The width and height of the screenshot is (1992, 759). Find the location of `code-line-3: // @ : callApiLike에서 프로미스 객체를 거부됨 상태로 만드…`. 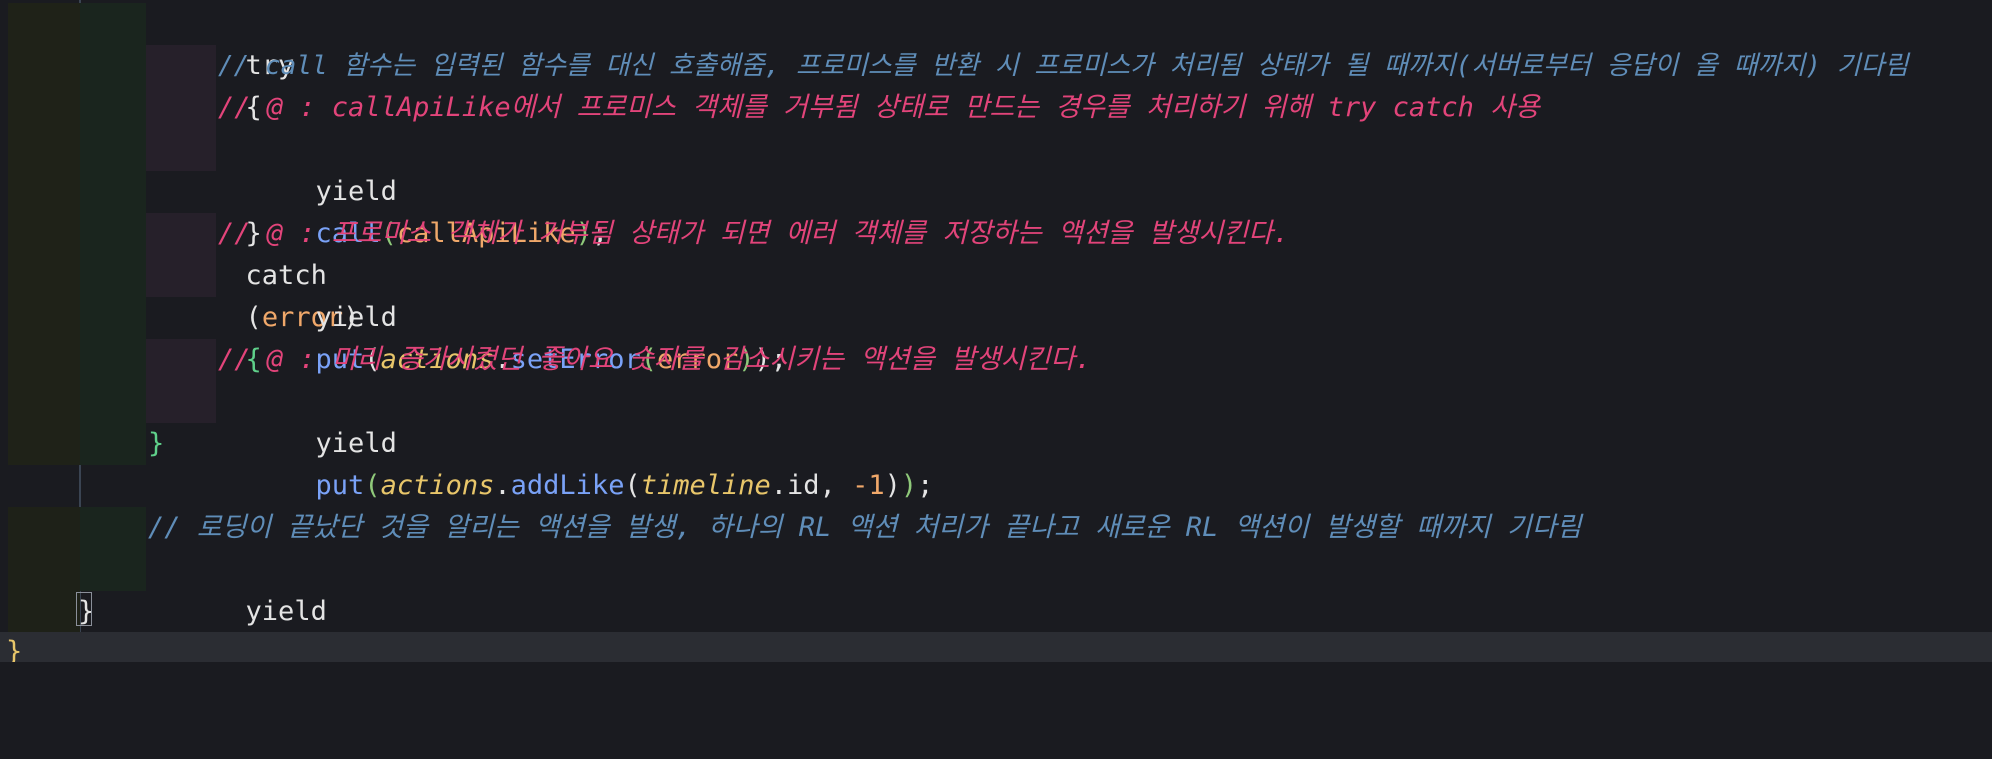

code-line-3: // @ : callApiLike에서 프로미스 객체를 거부됨 상태로 만드… is located at coordinates (996, 108).